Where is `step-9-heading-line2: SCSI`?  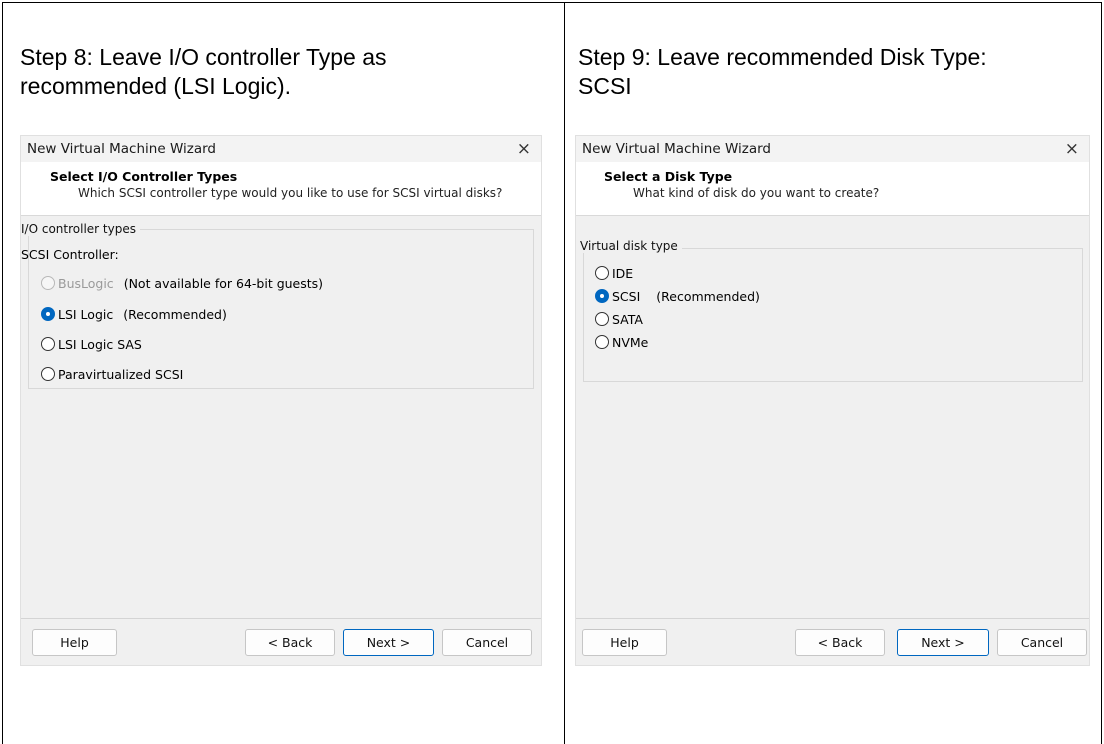 step-9-heading-line2: SCSI is located at coordinates (605, 86).